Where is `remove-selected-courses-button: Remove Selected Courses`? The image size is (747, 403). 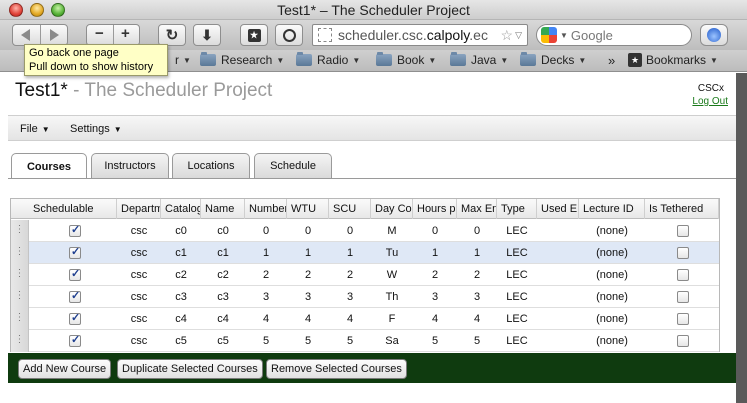
remove-selected-courses-button: Remove Selected Courses is located at coordinates (336, 369).